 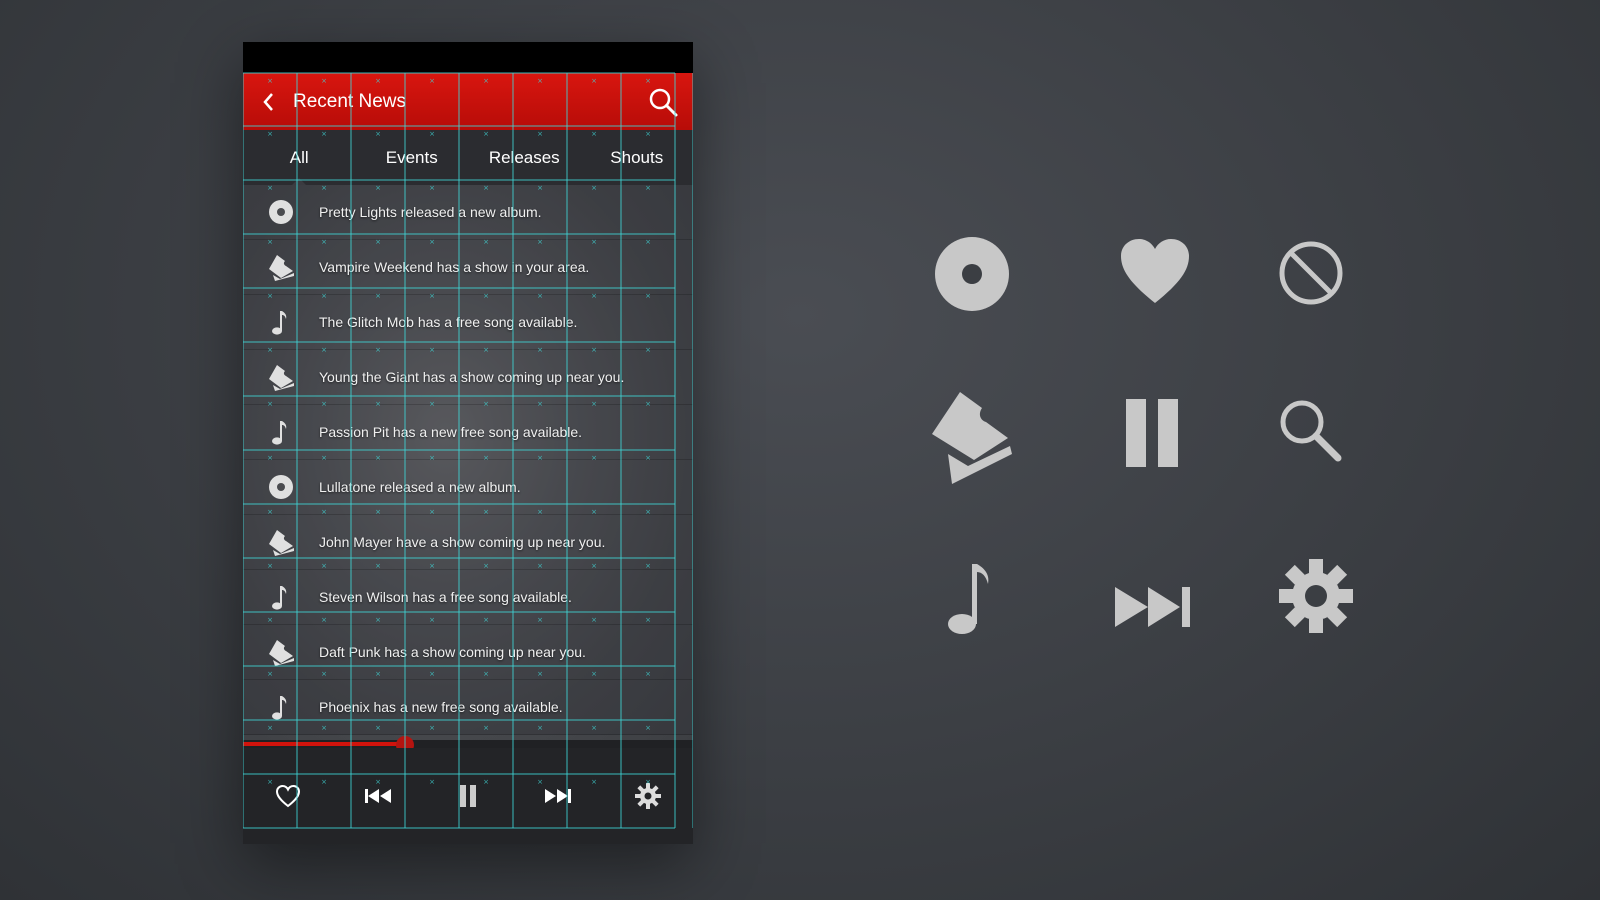 I want to click on tab-events: Events, so click(x=412, y=157).